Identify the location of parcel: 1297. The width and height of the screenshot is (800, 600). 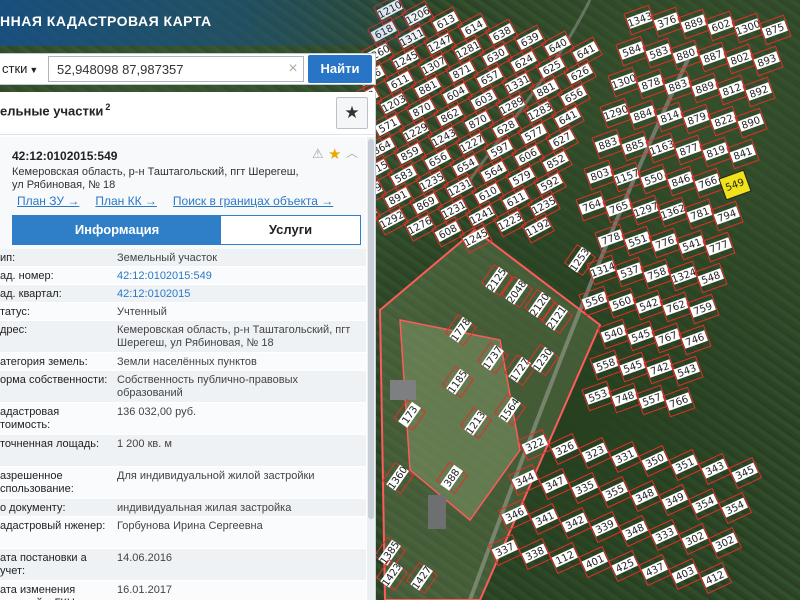
(646, 210).